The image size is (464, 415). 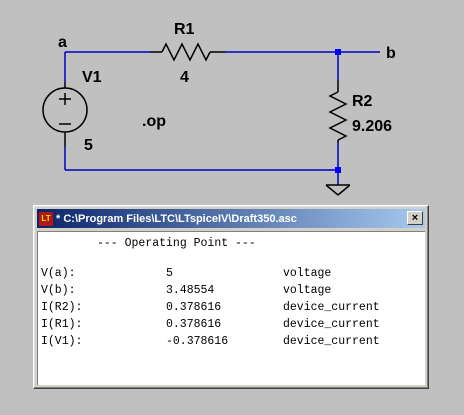 I want to click on node-label-b: b, so click(x=391, y=53).